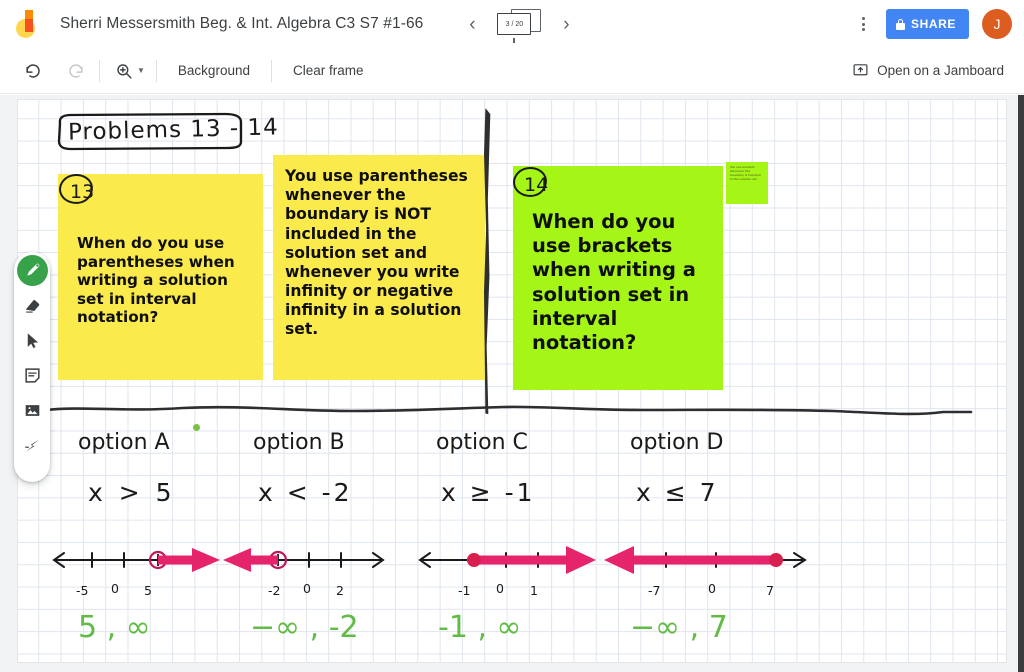 This screenshot has width=1024, height=672. I want to click on option-a-answer: 5 , ∞, so click(114, 627).